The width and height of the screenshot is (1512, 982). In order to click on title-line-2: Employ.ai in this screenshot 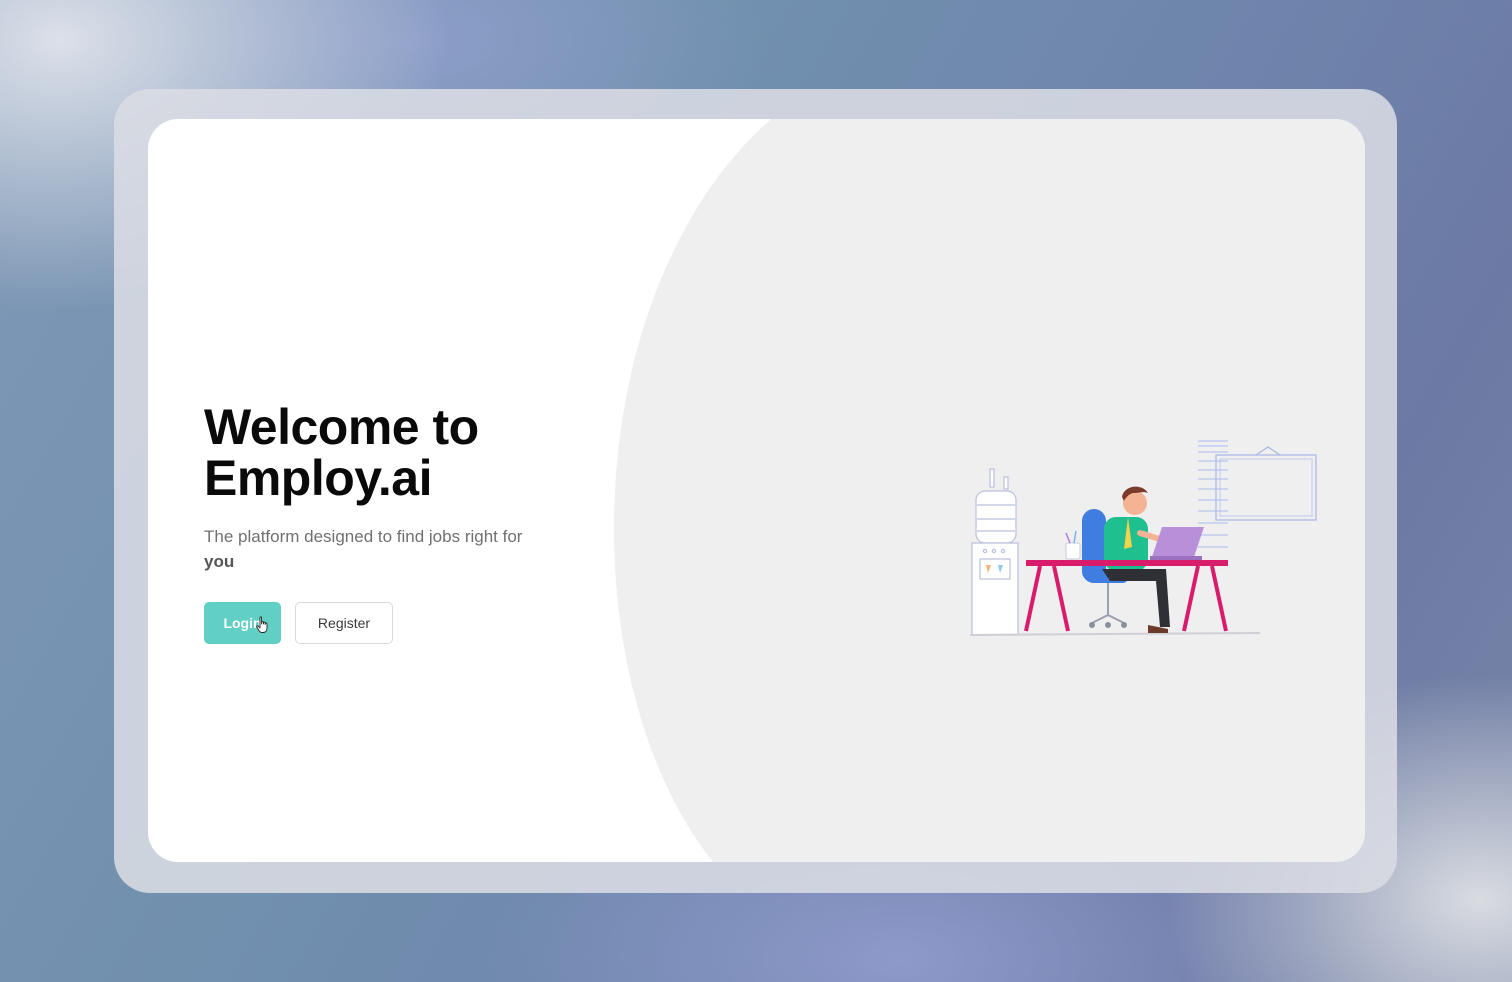, I will do `click(318, 478)`.